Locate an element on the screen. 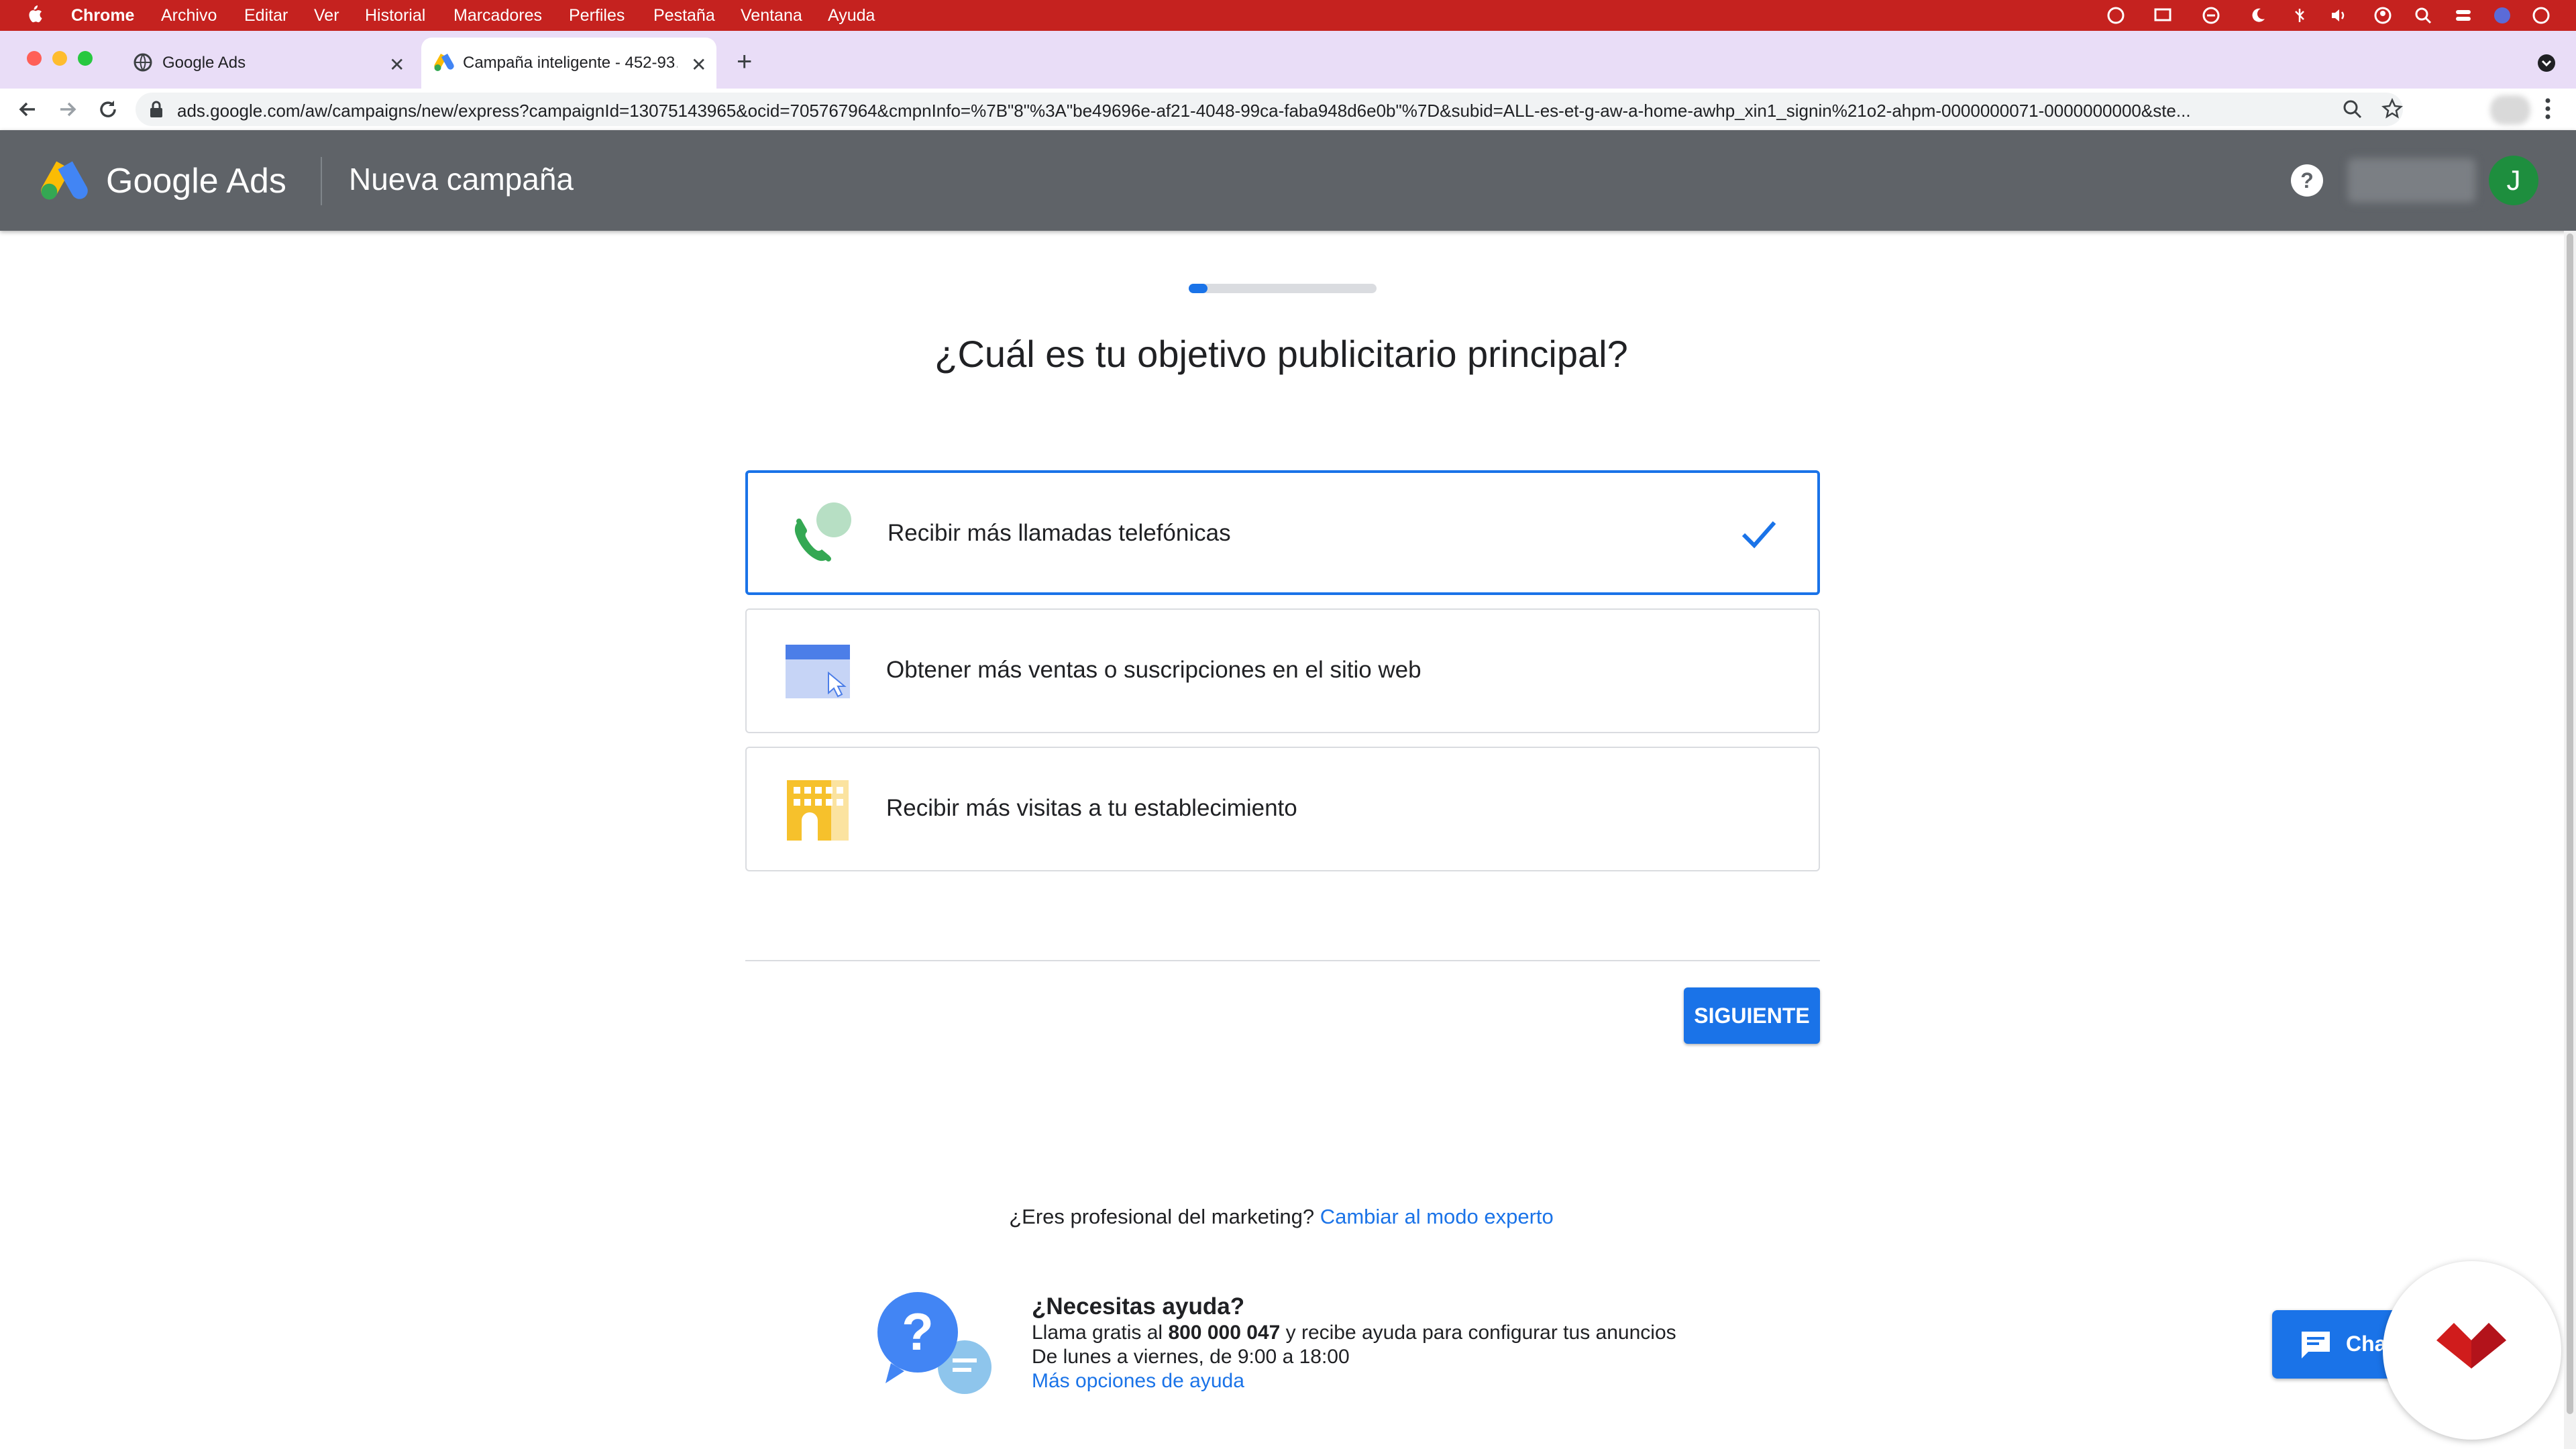  goal-option-store-visits: Recibir más visitas a tu establecimiento is located at coordinates (1282, 809).